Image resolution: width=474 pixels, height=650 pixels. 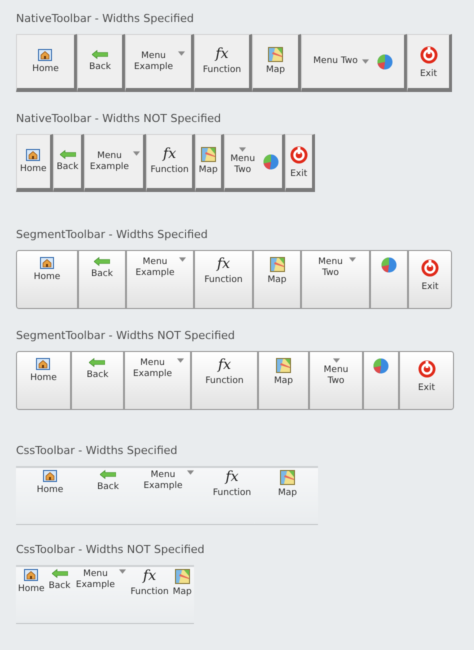 I want to click on section-title: CssToolbar - Widths NOT Specified, so click(x=110, y=550).